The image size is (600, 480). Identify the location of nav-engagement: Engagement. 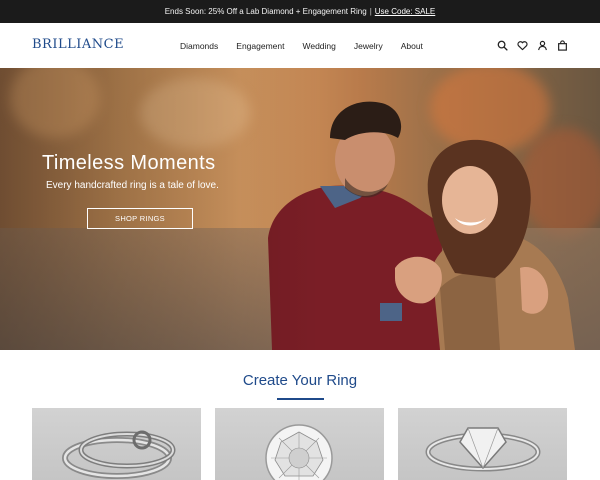
(260, 46).